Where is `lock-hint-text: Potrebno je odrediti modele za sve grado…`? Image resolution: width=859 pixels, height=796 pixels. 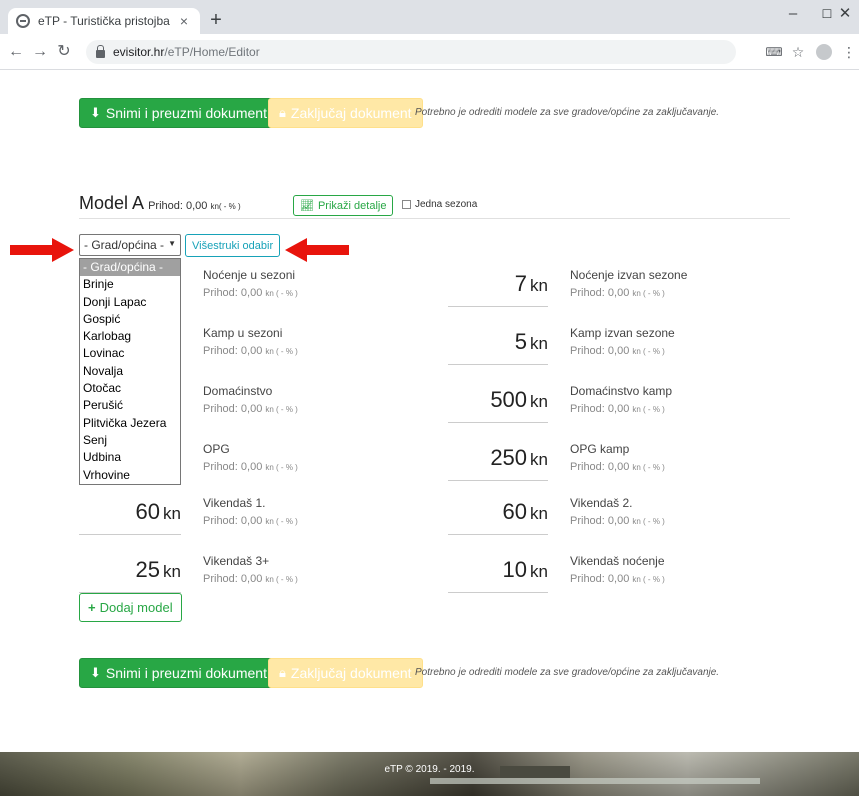 lock-hint-text: Potrebno je odrediti modele za sve grado… is located at coordinates (567, 112).